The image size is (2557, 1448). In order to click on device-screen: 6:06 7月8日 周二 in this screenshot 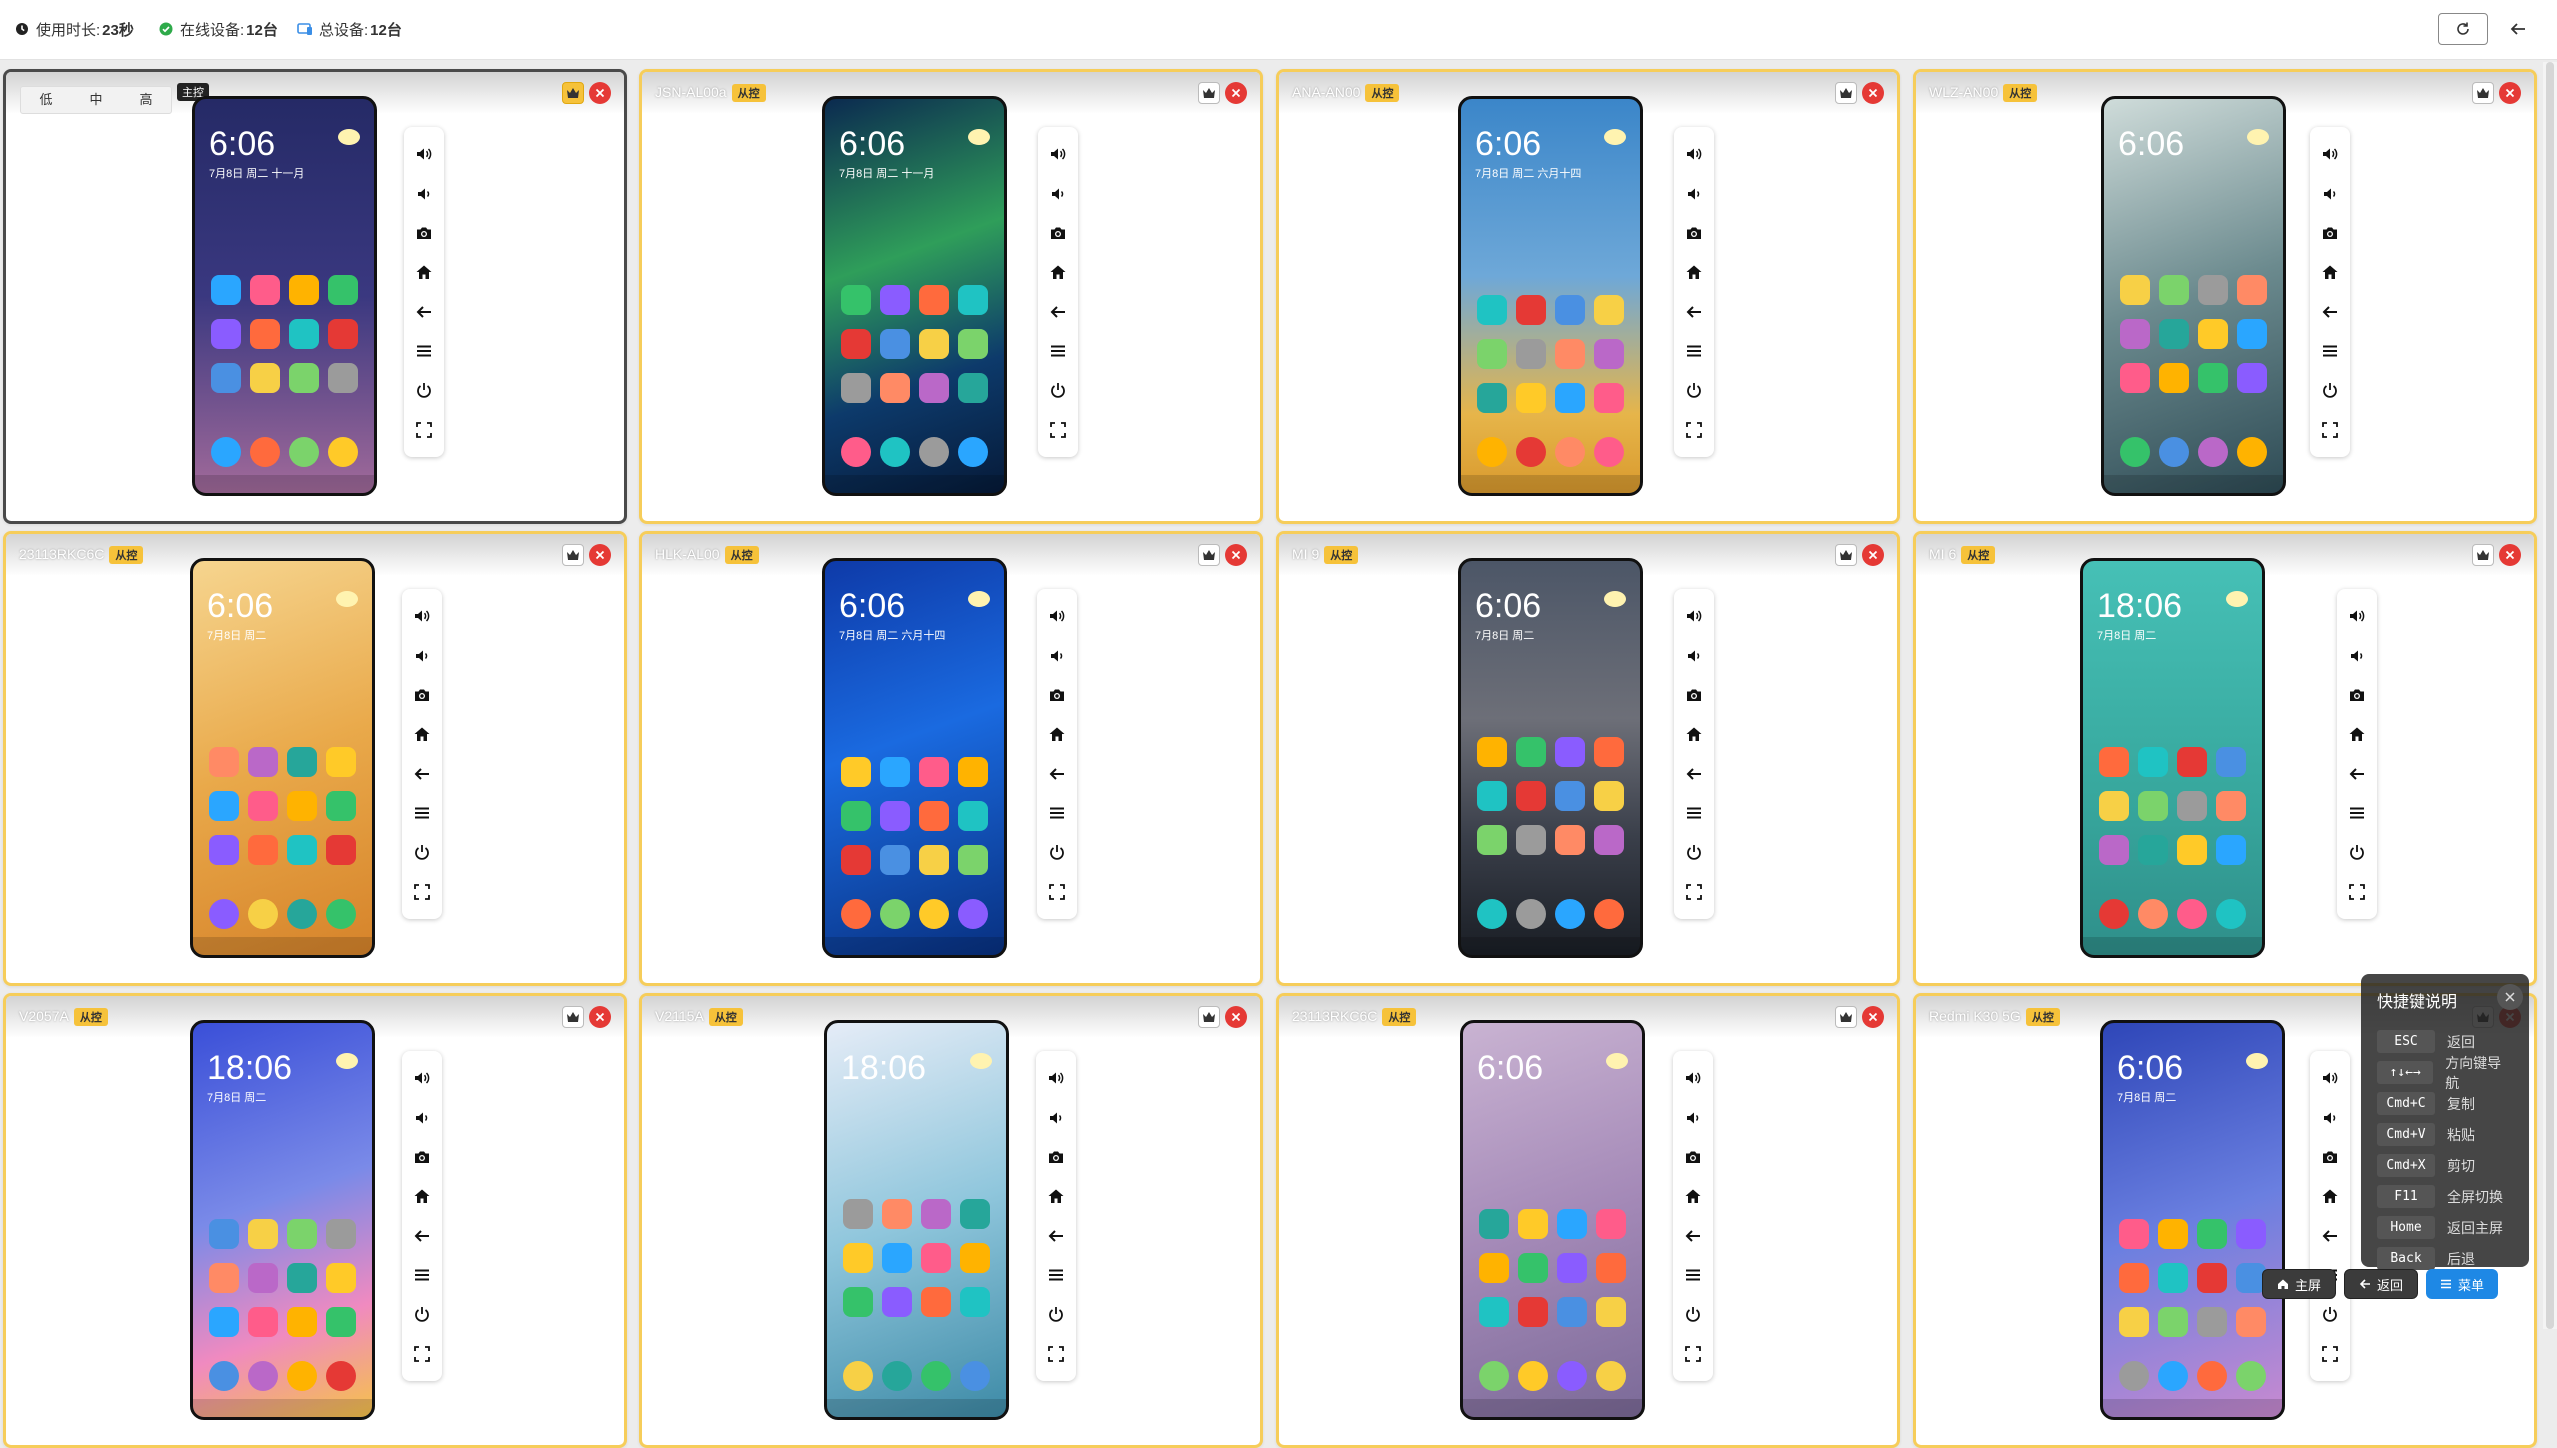, I will do `click(1550, 758)`.